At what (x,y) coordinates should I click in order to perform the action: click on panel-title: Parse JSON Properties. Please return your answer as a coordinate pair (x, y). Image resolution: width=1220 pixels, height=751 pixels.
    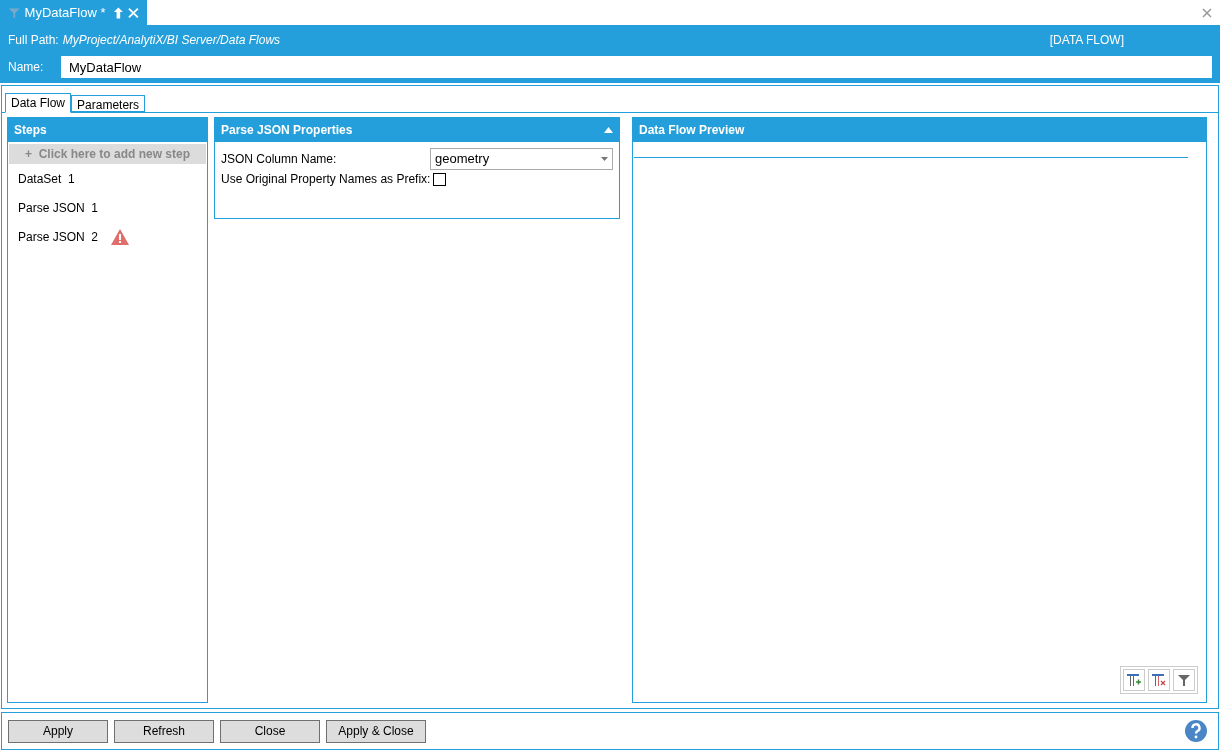
    Looking at the image, I should click on (287, 130).